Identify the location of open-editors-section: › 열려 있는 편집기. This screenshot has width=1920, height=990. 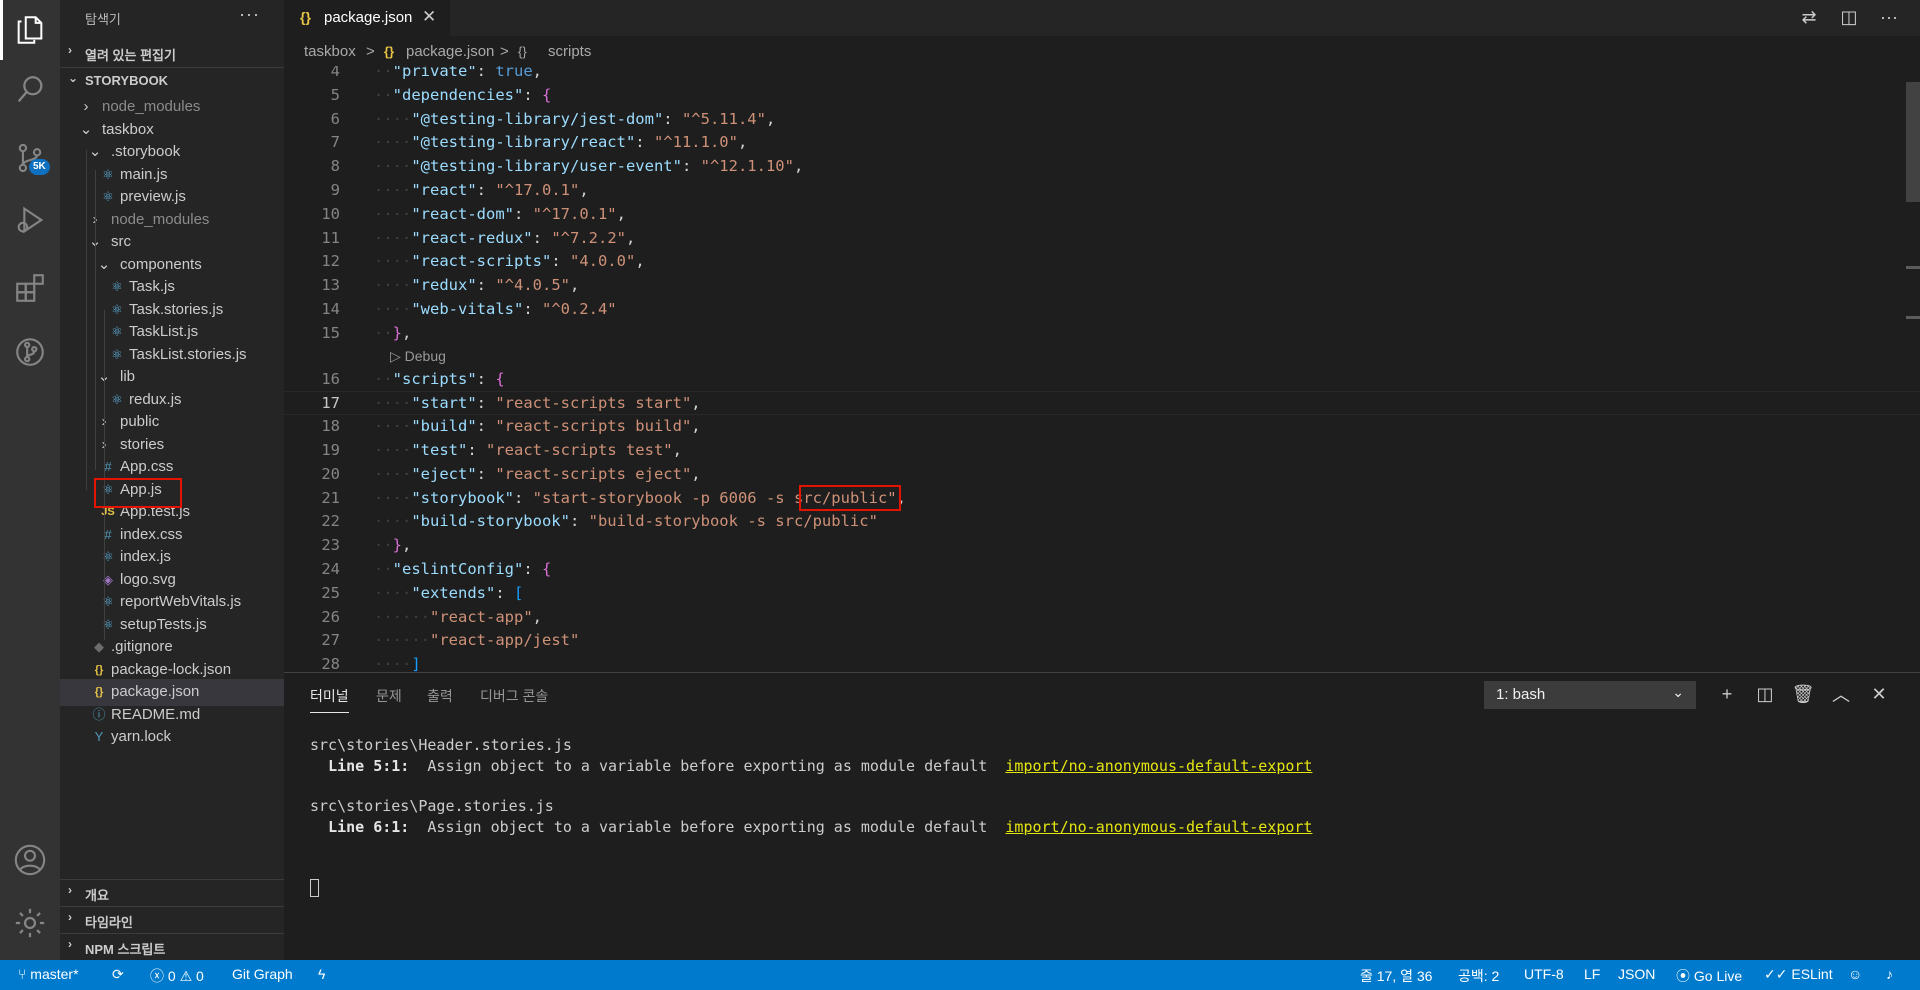
(172, 53).